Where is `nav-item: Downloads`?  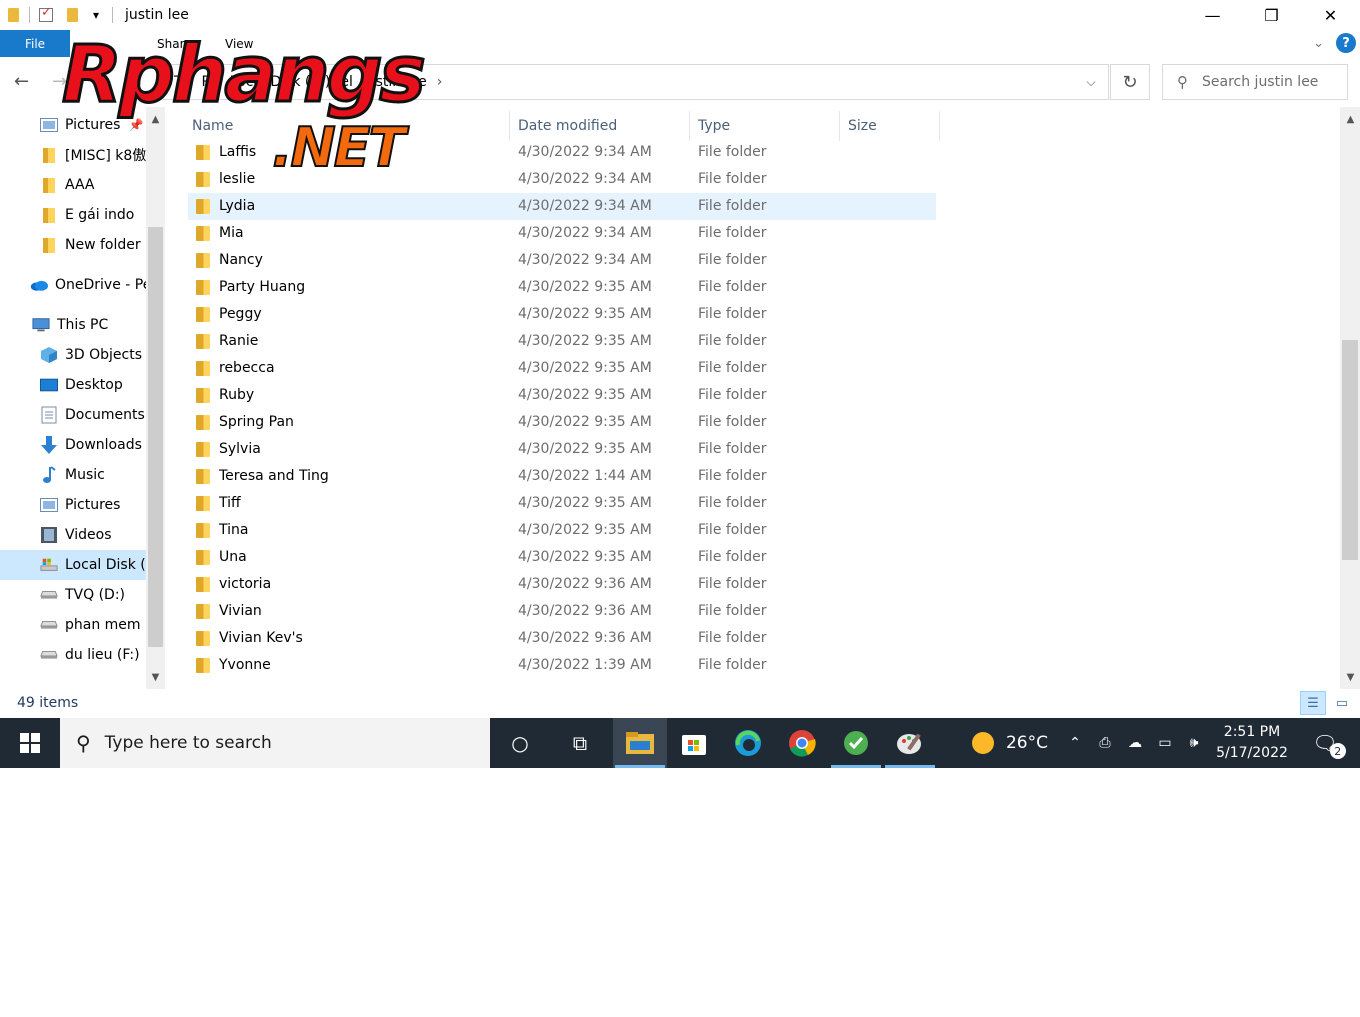 nav-item: Downloads is located at coordinates (73, 445).